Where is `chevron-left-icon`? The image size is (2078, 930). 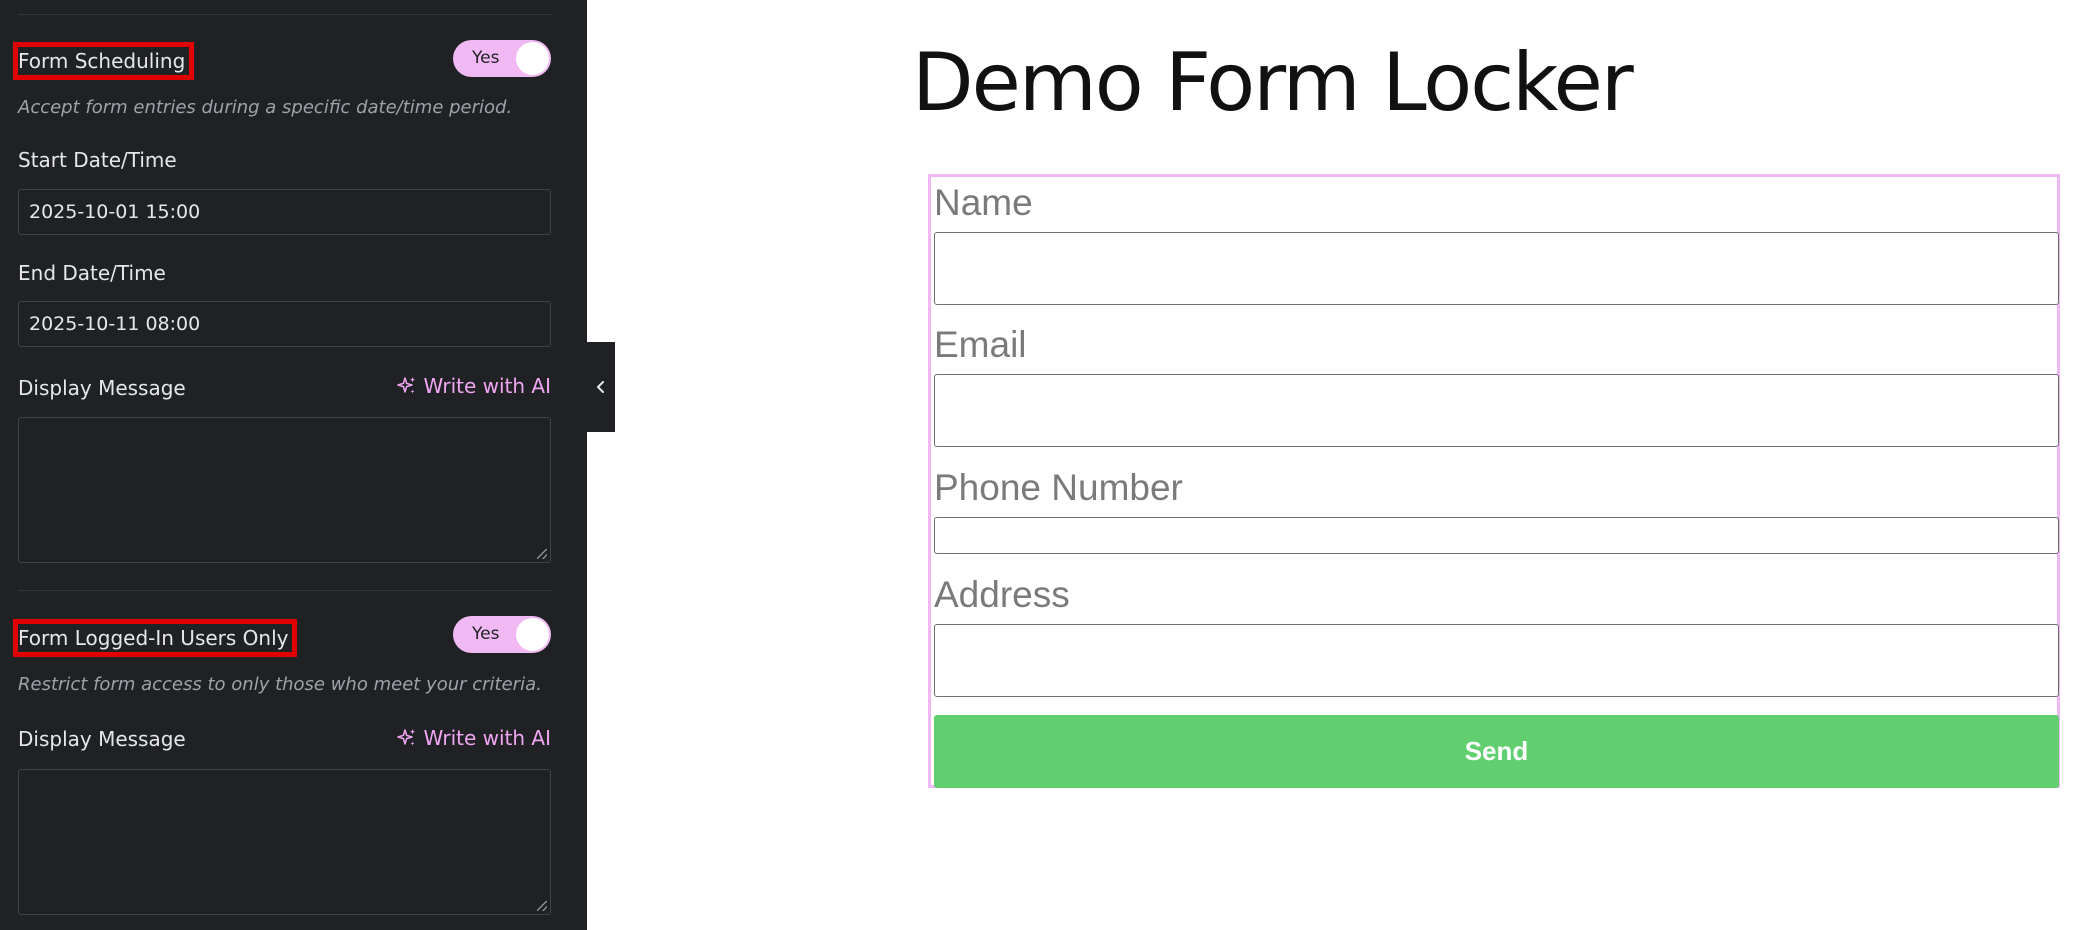 chevron-left-icon is located at coordinates (600, 387).